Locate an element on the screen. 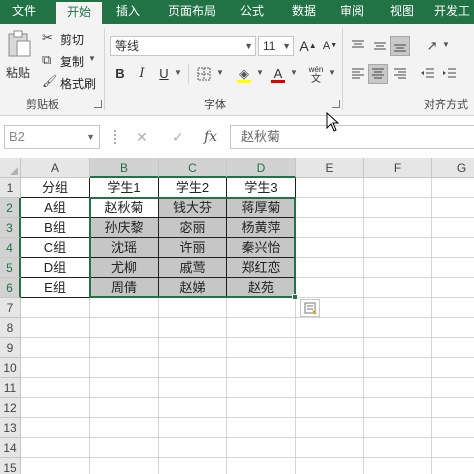 The width and height of the screenshot is (474, 474). borders-button is located at coordinates (204, 74).